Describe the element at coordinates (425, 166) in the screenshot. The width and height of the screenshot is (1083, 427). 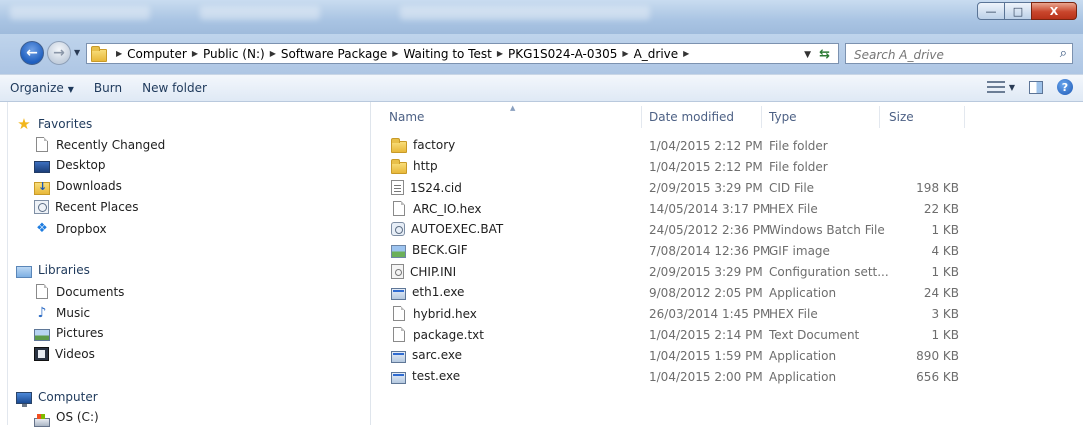
I see `file-name: http` at that location.